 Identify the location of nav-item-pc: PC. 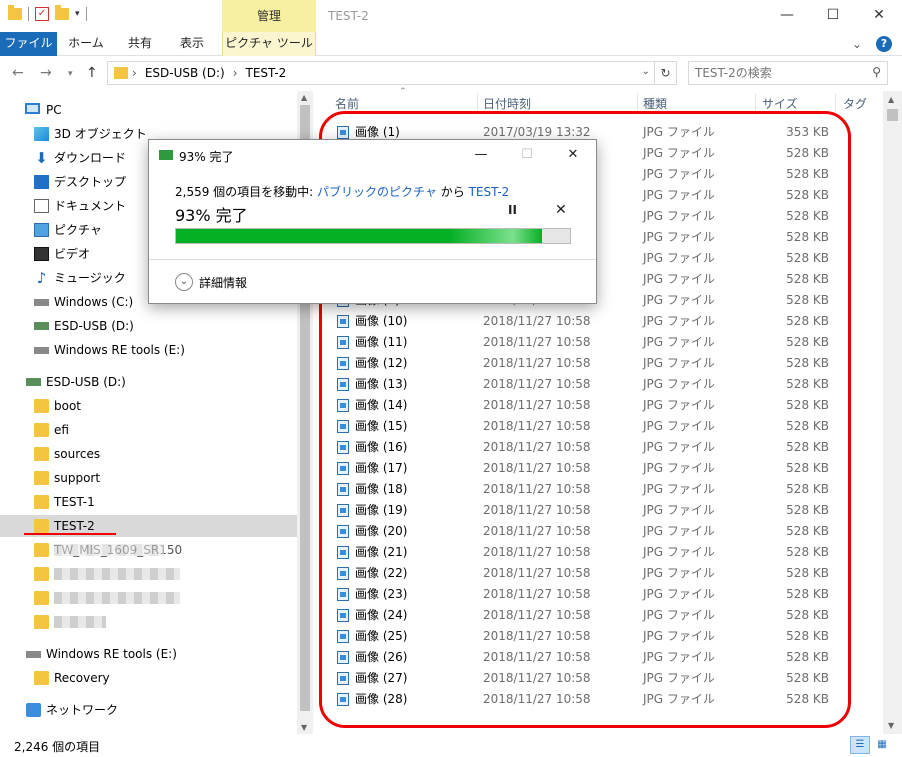
(148, 110).